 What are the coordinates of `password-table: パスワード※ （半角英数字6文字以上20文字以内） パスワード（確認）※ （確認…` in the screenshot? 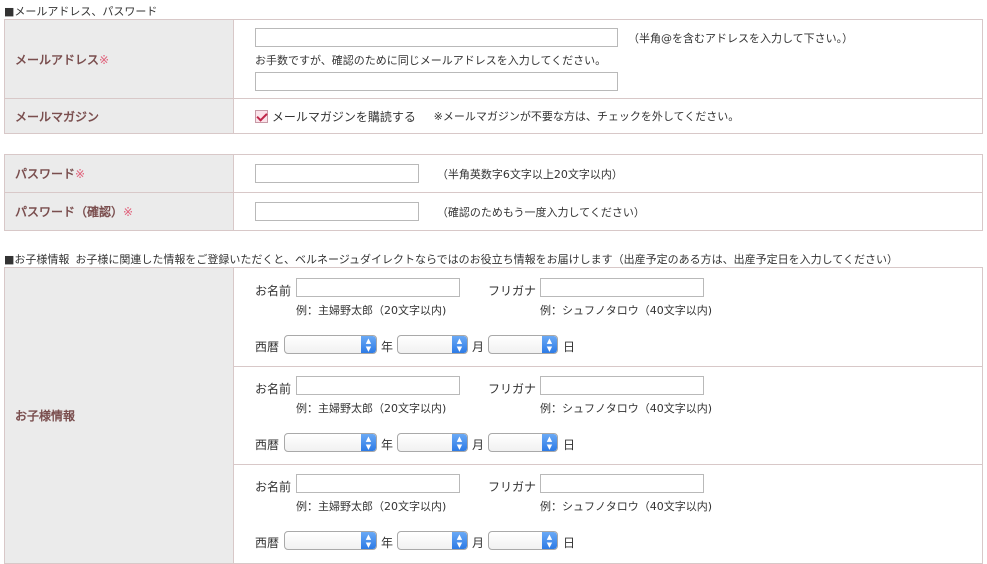 It's located at (493, 192).